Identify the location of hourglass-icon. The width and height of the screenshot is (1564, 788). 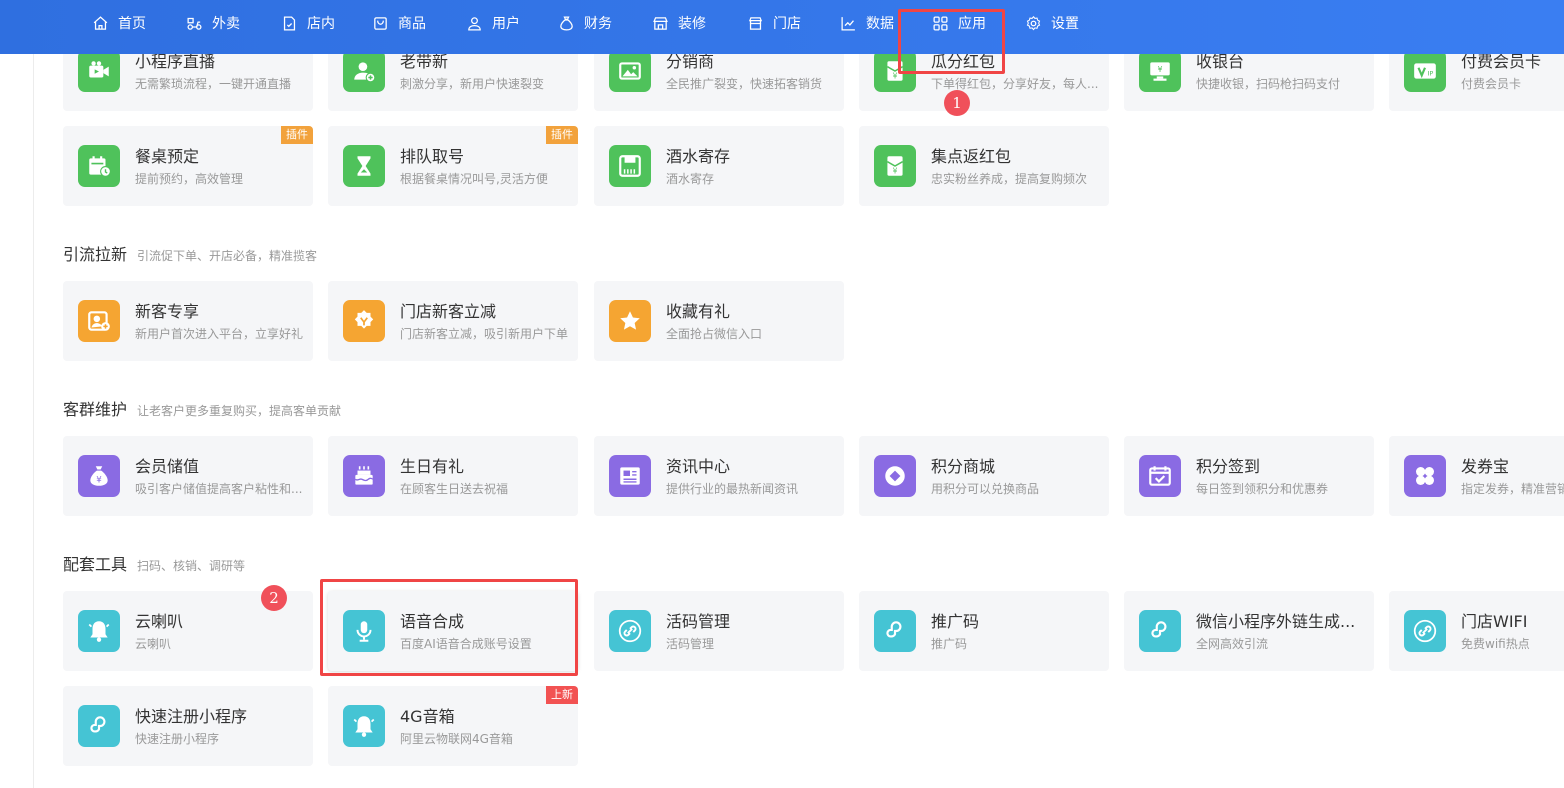
(364, 166).